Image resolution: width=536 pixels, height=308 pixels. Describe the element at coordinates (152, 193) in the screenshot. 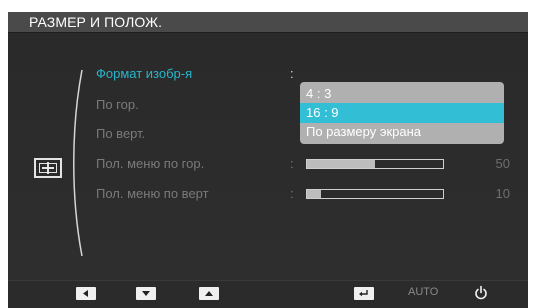

I see `menu-item-menu-v-position: Пол. меню по верт` at that location.